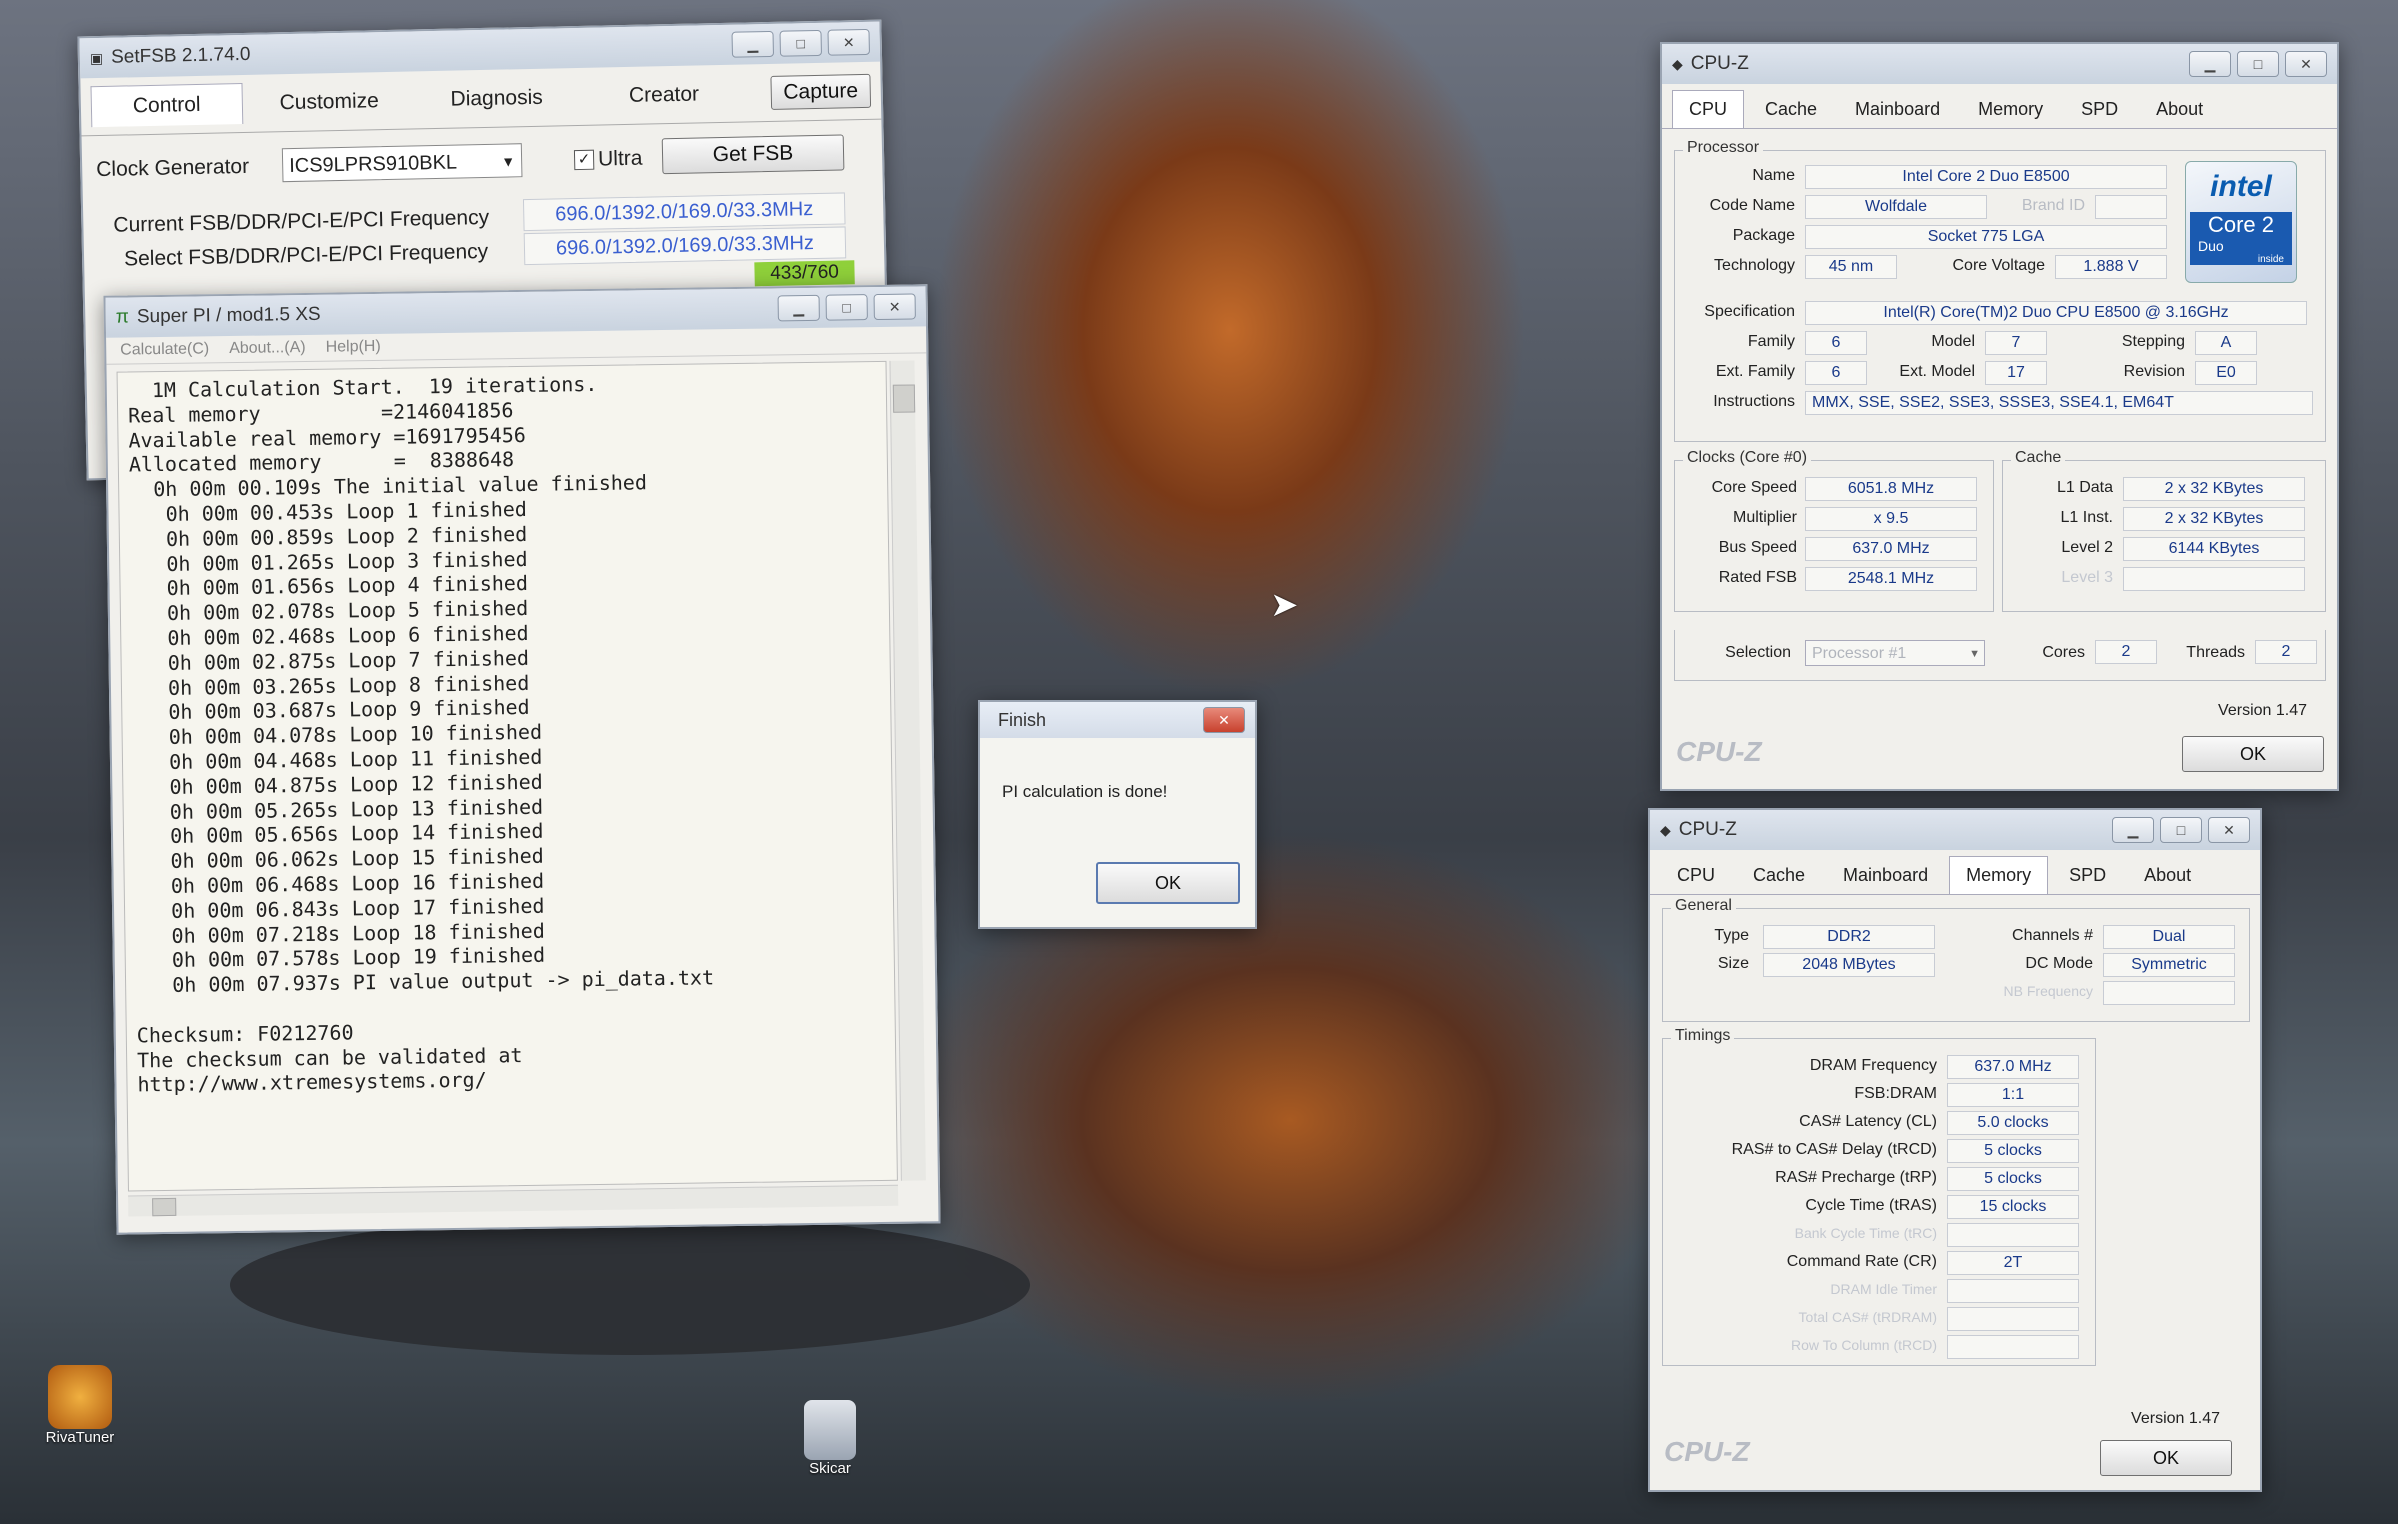 This screenshot has width=2398, height=1524. What do you see at coordinates (1117, 720) in the screenshot?
I see `finish-titlebar: Finish ✕` at bounding box center [1117, 720].